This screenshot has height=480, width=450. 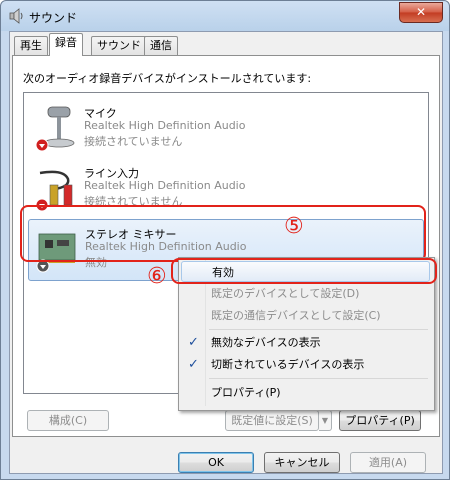 What do you see at coordinates (66, 44) in the screenshot?
I see `tab-recording: 録音` at bounding box center [66, 44].